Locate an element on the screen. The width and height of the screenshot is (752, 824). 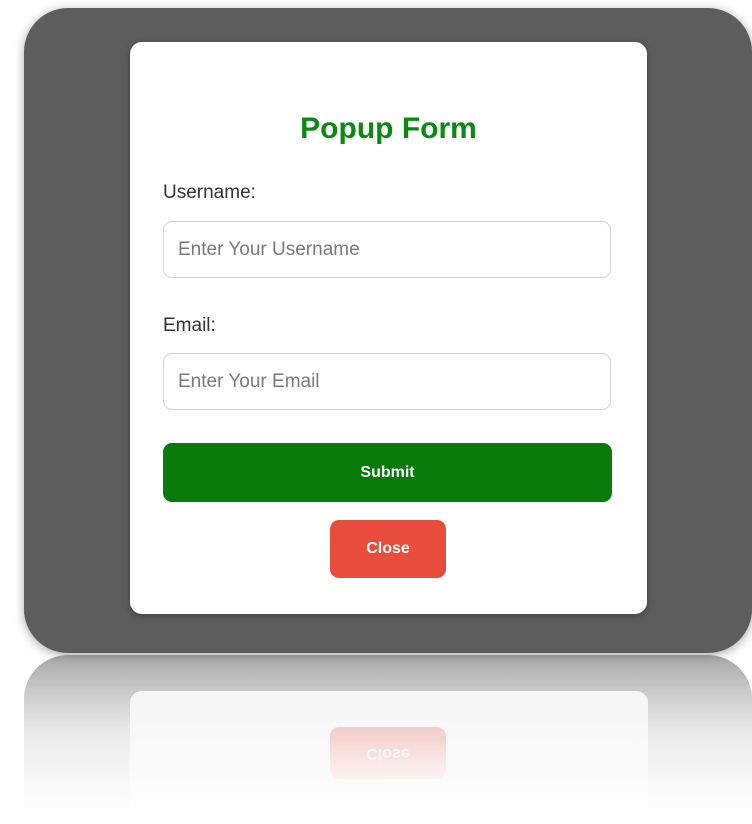
close-button: Close is located at coordinates (388, 549).